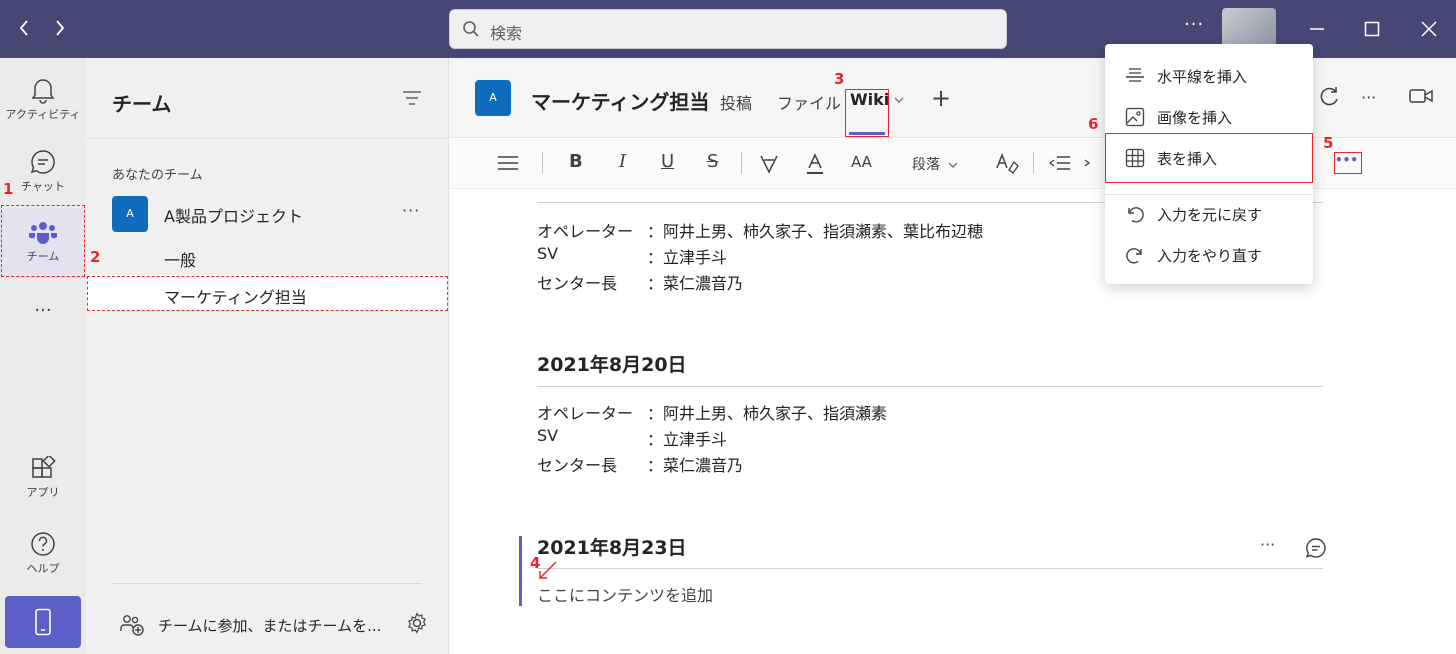 This screenshot has height=654, width=1456. What do you see at coordinates (576, 161) in the screenshot?
I see `bold-button: B` at bounding box center [576, 161].